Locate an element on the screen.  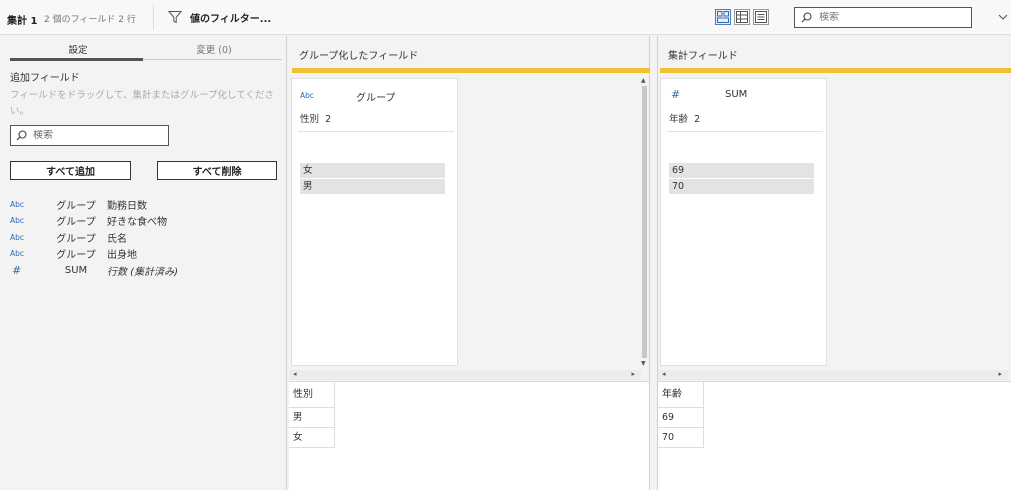
card-value-list: 69 70 is located at coordinates (741, 179).